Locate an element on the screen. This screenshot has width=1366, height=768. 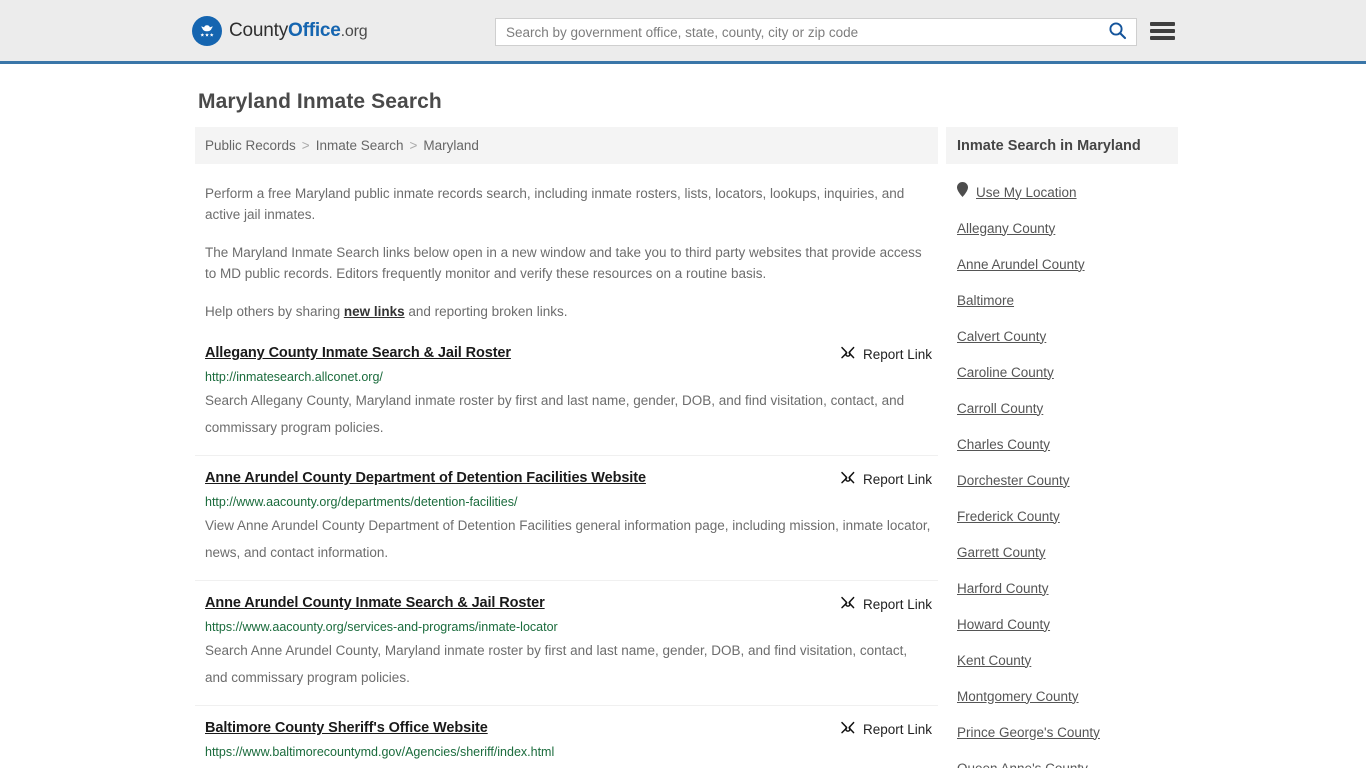
sidebar-item-label: Harford County is located at coordinates (1003, 588).